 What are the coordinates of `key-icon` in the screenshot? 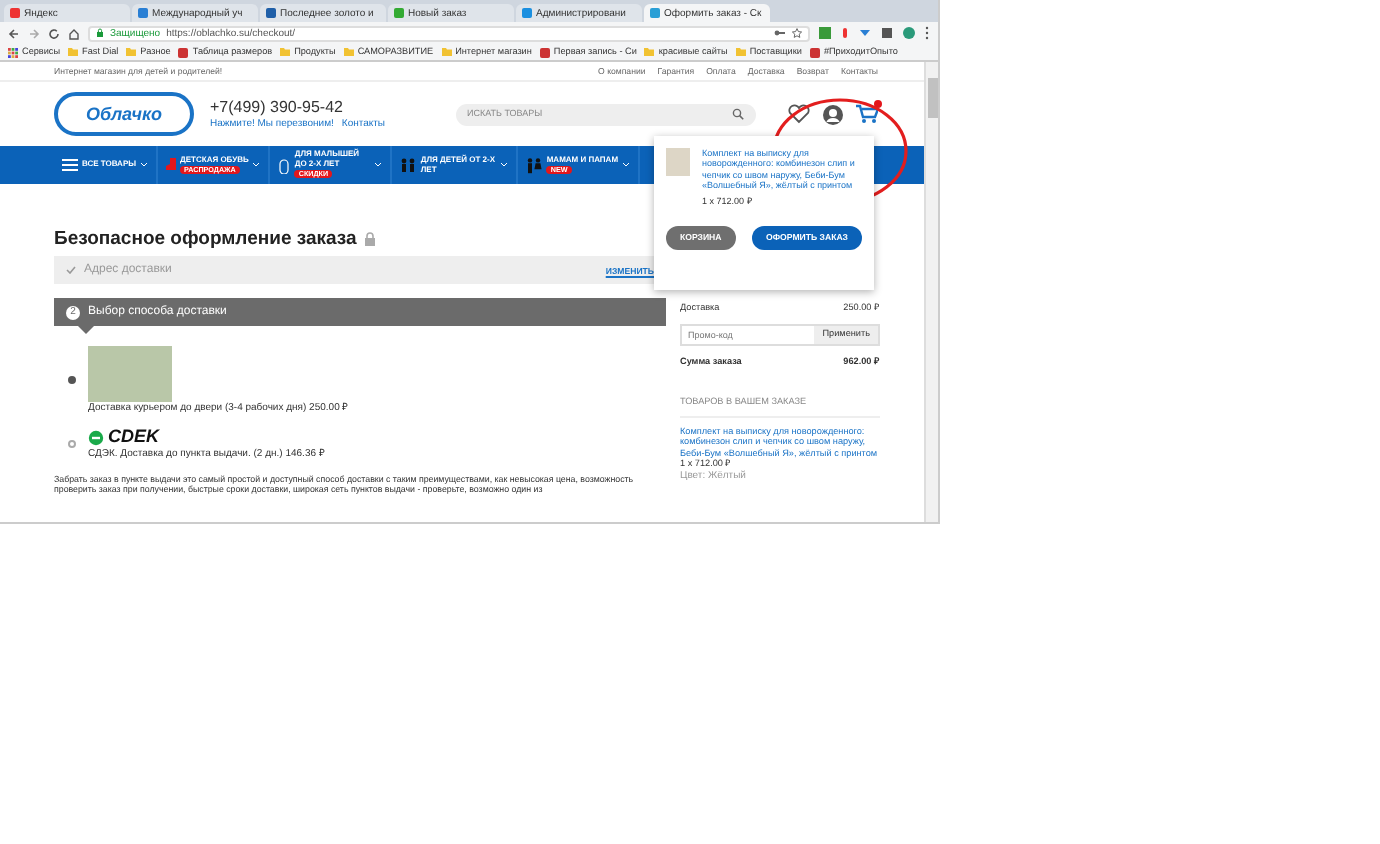 It's located at (780, 33).